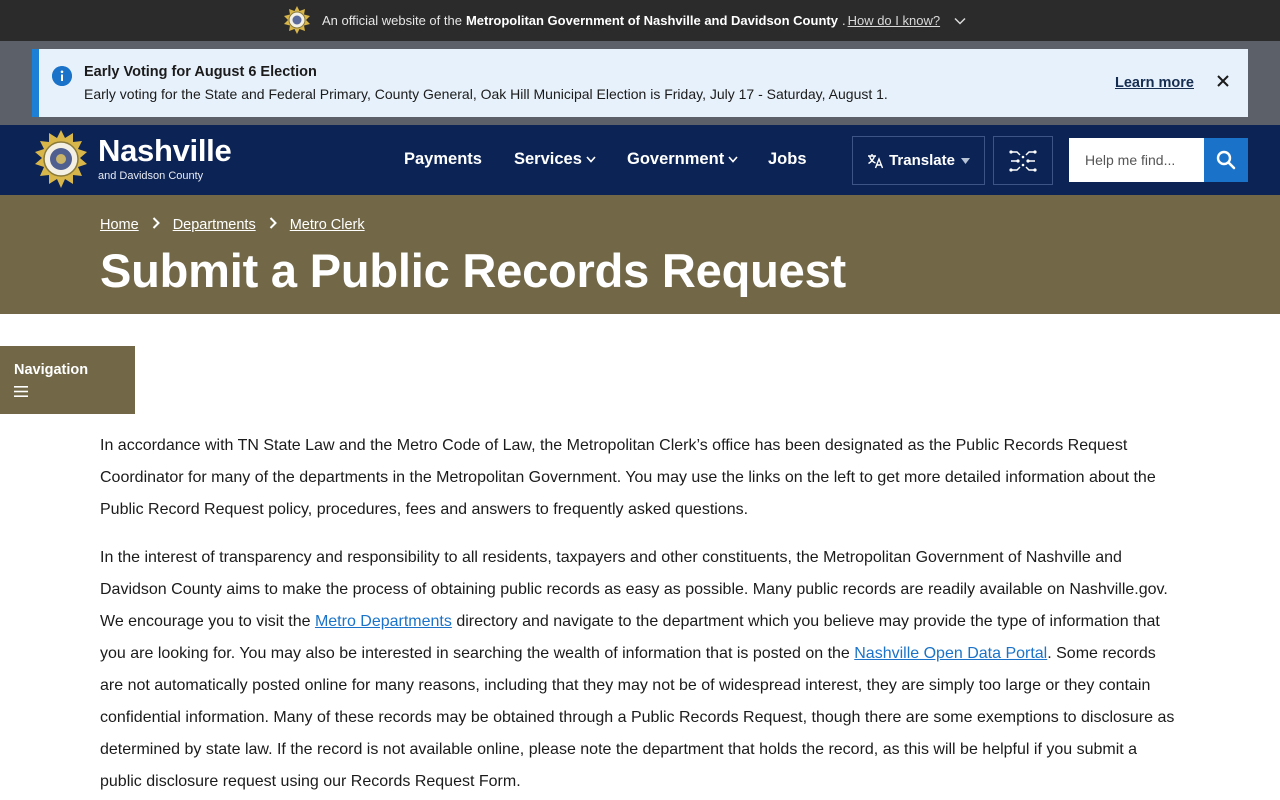 The height and width of the screenshot is (800, 1280). I want to click on search-icon, so click(1226, 160).